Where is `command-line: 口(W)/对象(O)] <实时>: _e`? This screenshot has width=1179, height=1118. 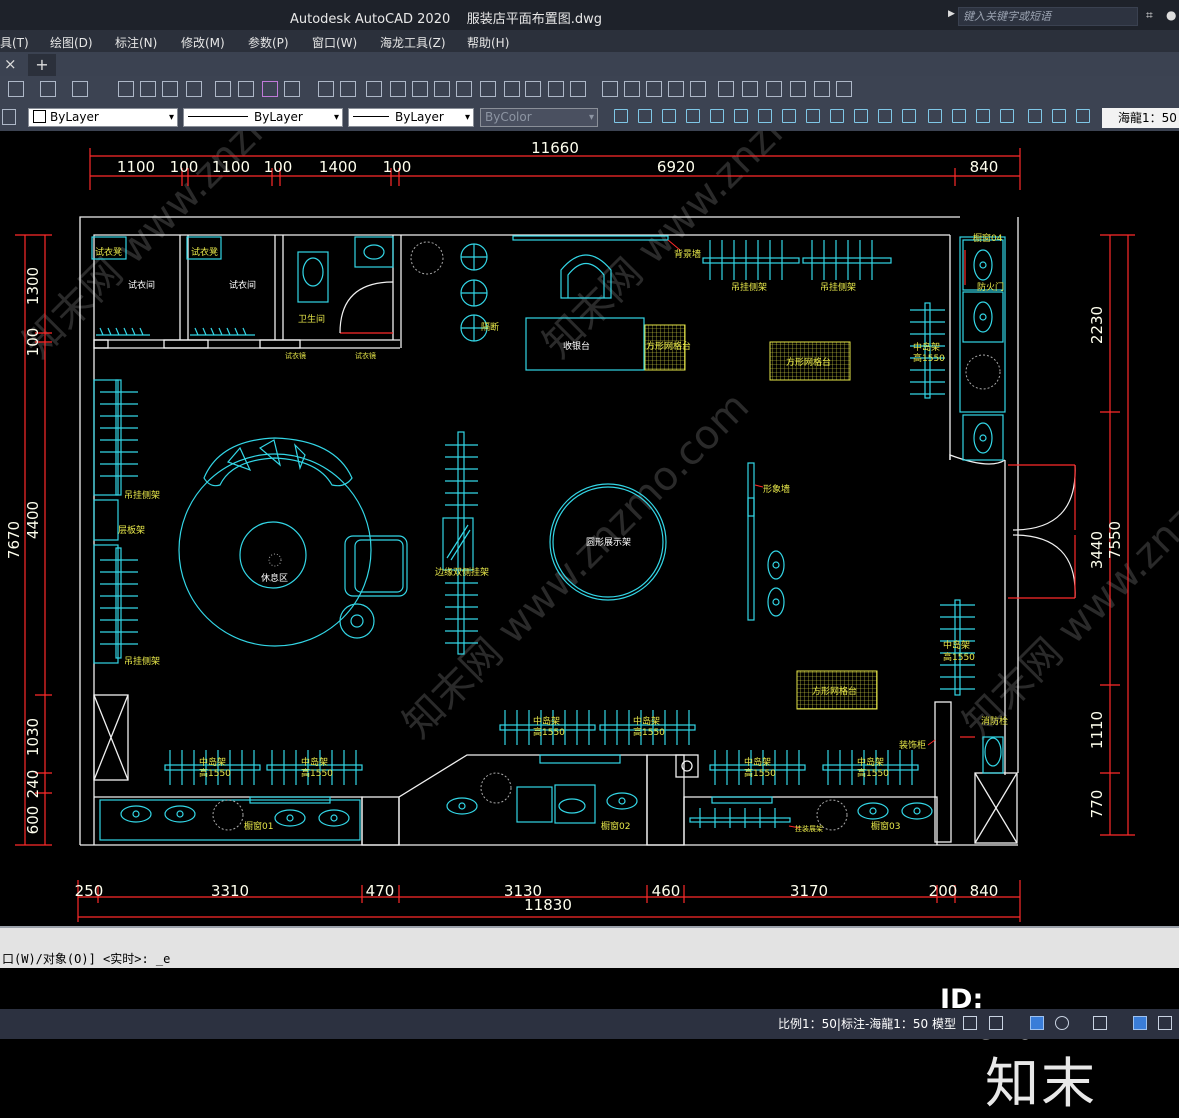
command-line: 口(W)/对象(O)] <实时>: _e is located at coordinates (589, 948).